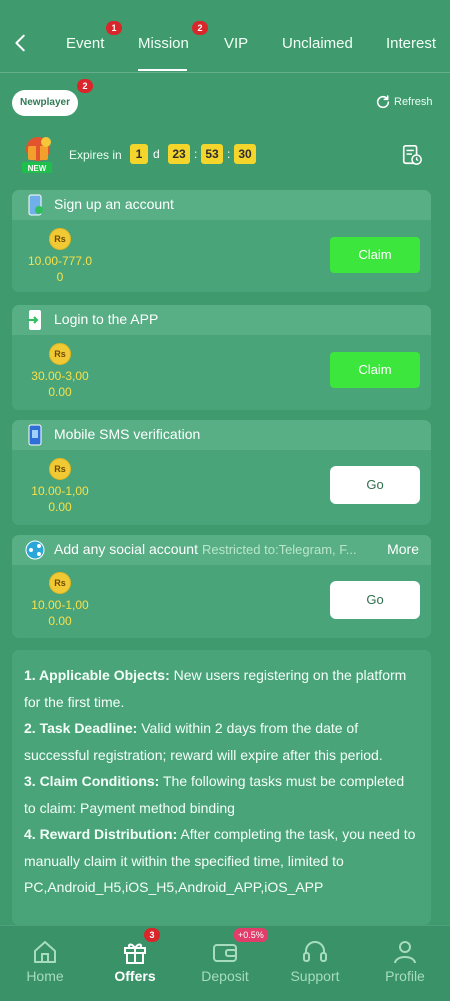 This screenshot has height=1001, width=450. What do you see at coordinates (106, 319) in the screenshot?
I see `task-title: Login to the APP` at bounding box center [106, 319].